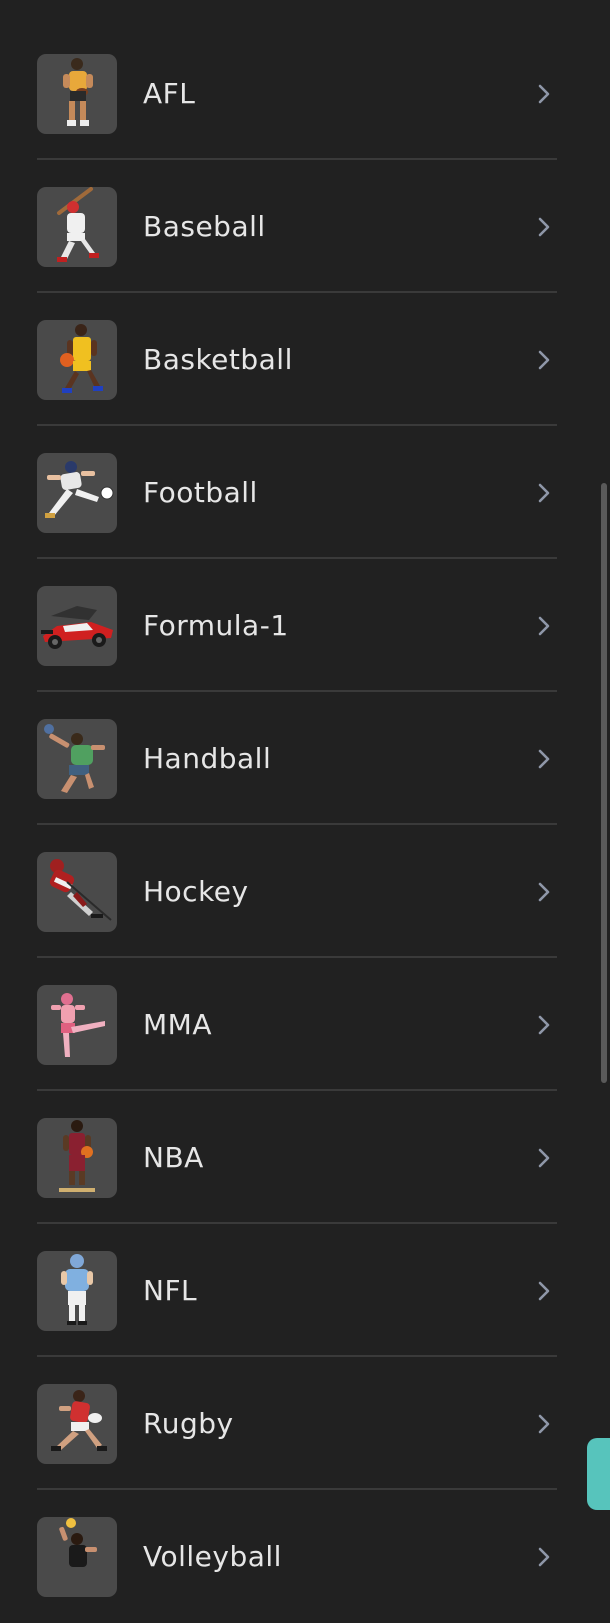  What do you see at coordinates (297, 93) in the screenshot?
I see `sport-item-afl: AFL` at bounding box center [297, 93].